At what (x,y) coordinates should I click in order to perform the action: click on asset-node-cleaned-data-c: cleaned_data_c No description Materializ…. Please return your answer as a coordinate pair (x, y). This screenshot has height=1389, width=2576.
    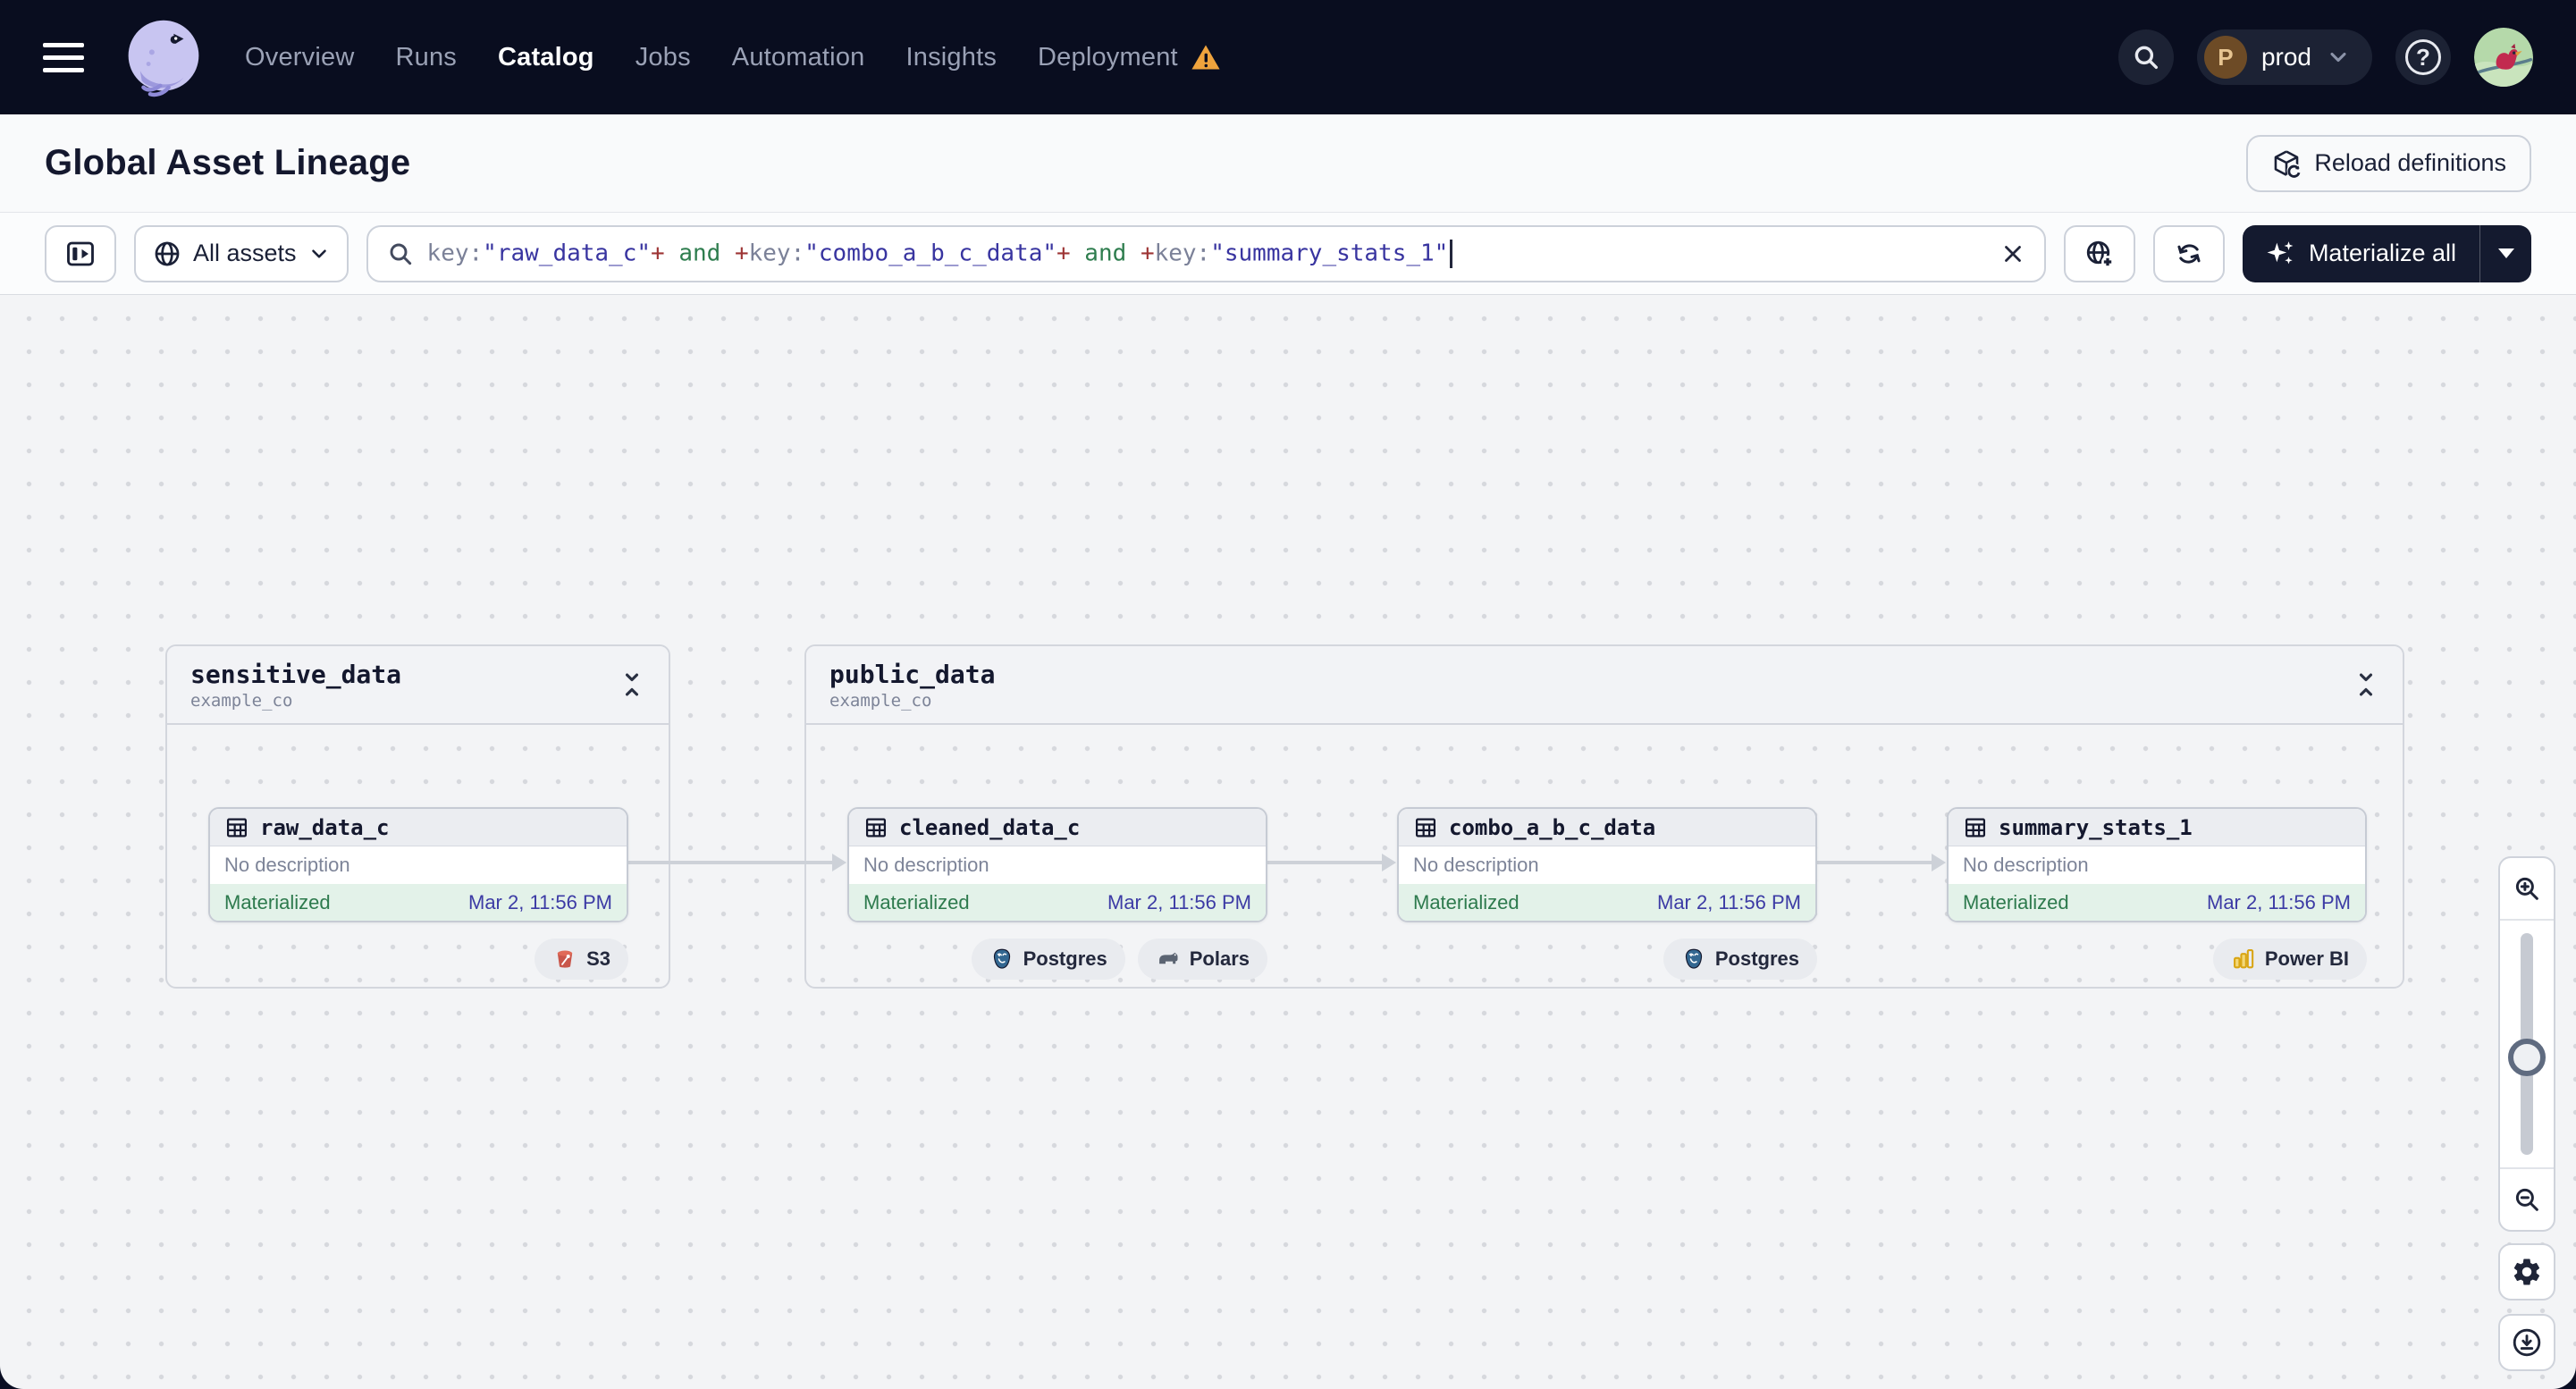
    Looking at the image, I should click on (1057, 864).